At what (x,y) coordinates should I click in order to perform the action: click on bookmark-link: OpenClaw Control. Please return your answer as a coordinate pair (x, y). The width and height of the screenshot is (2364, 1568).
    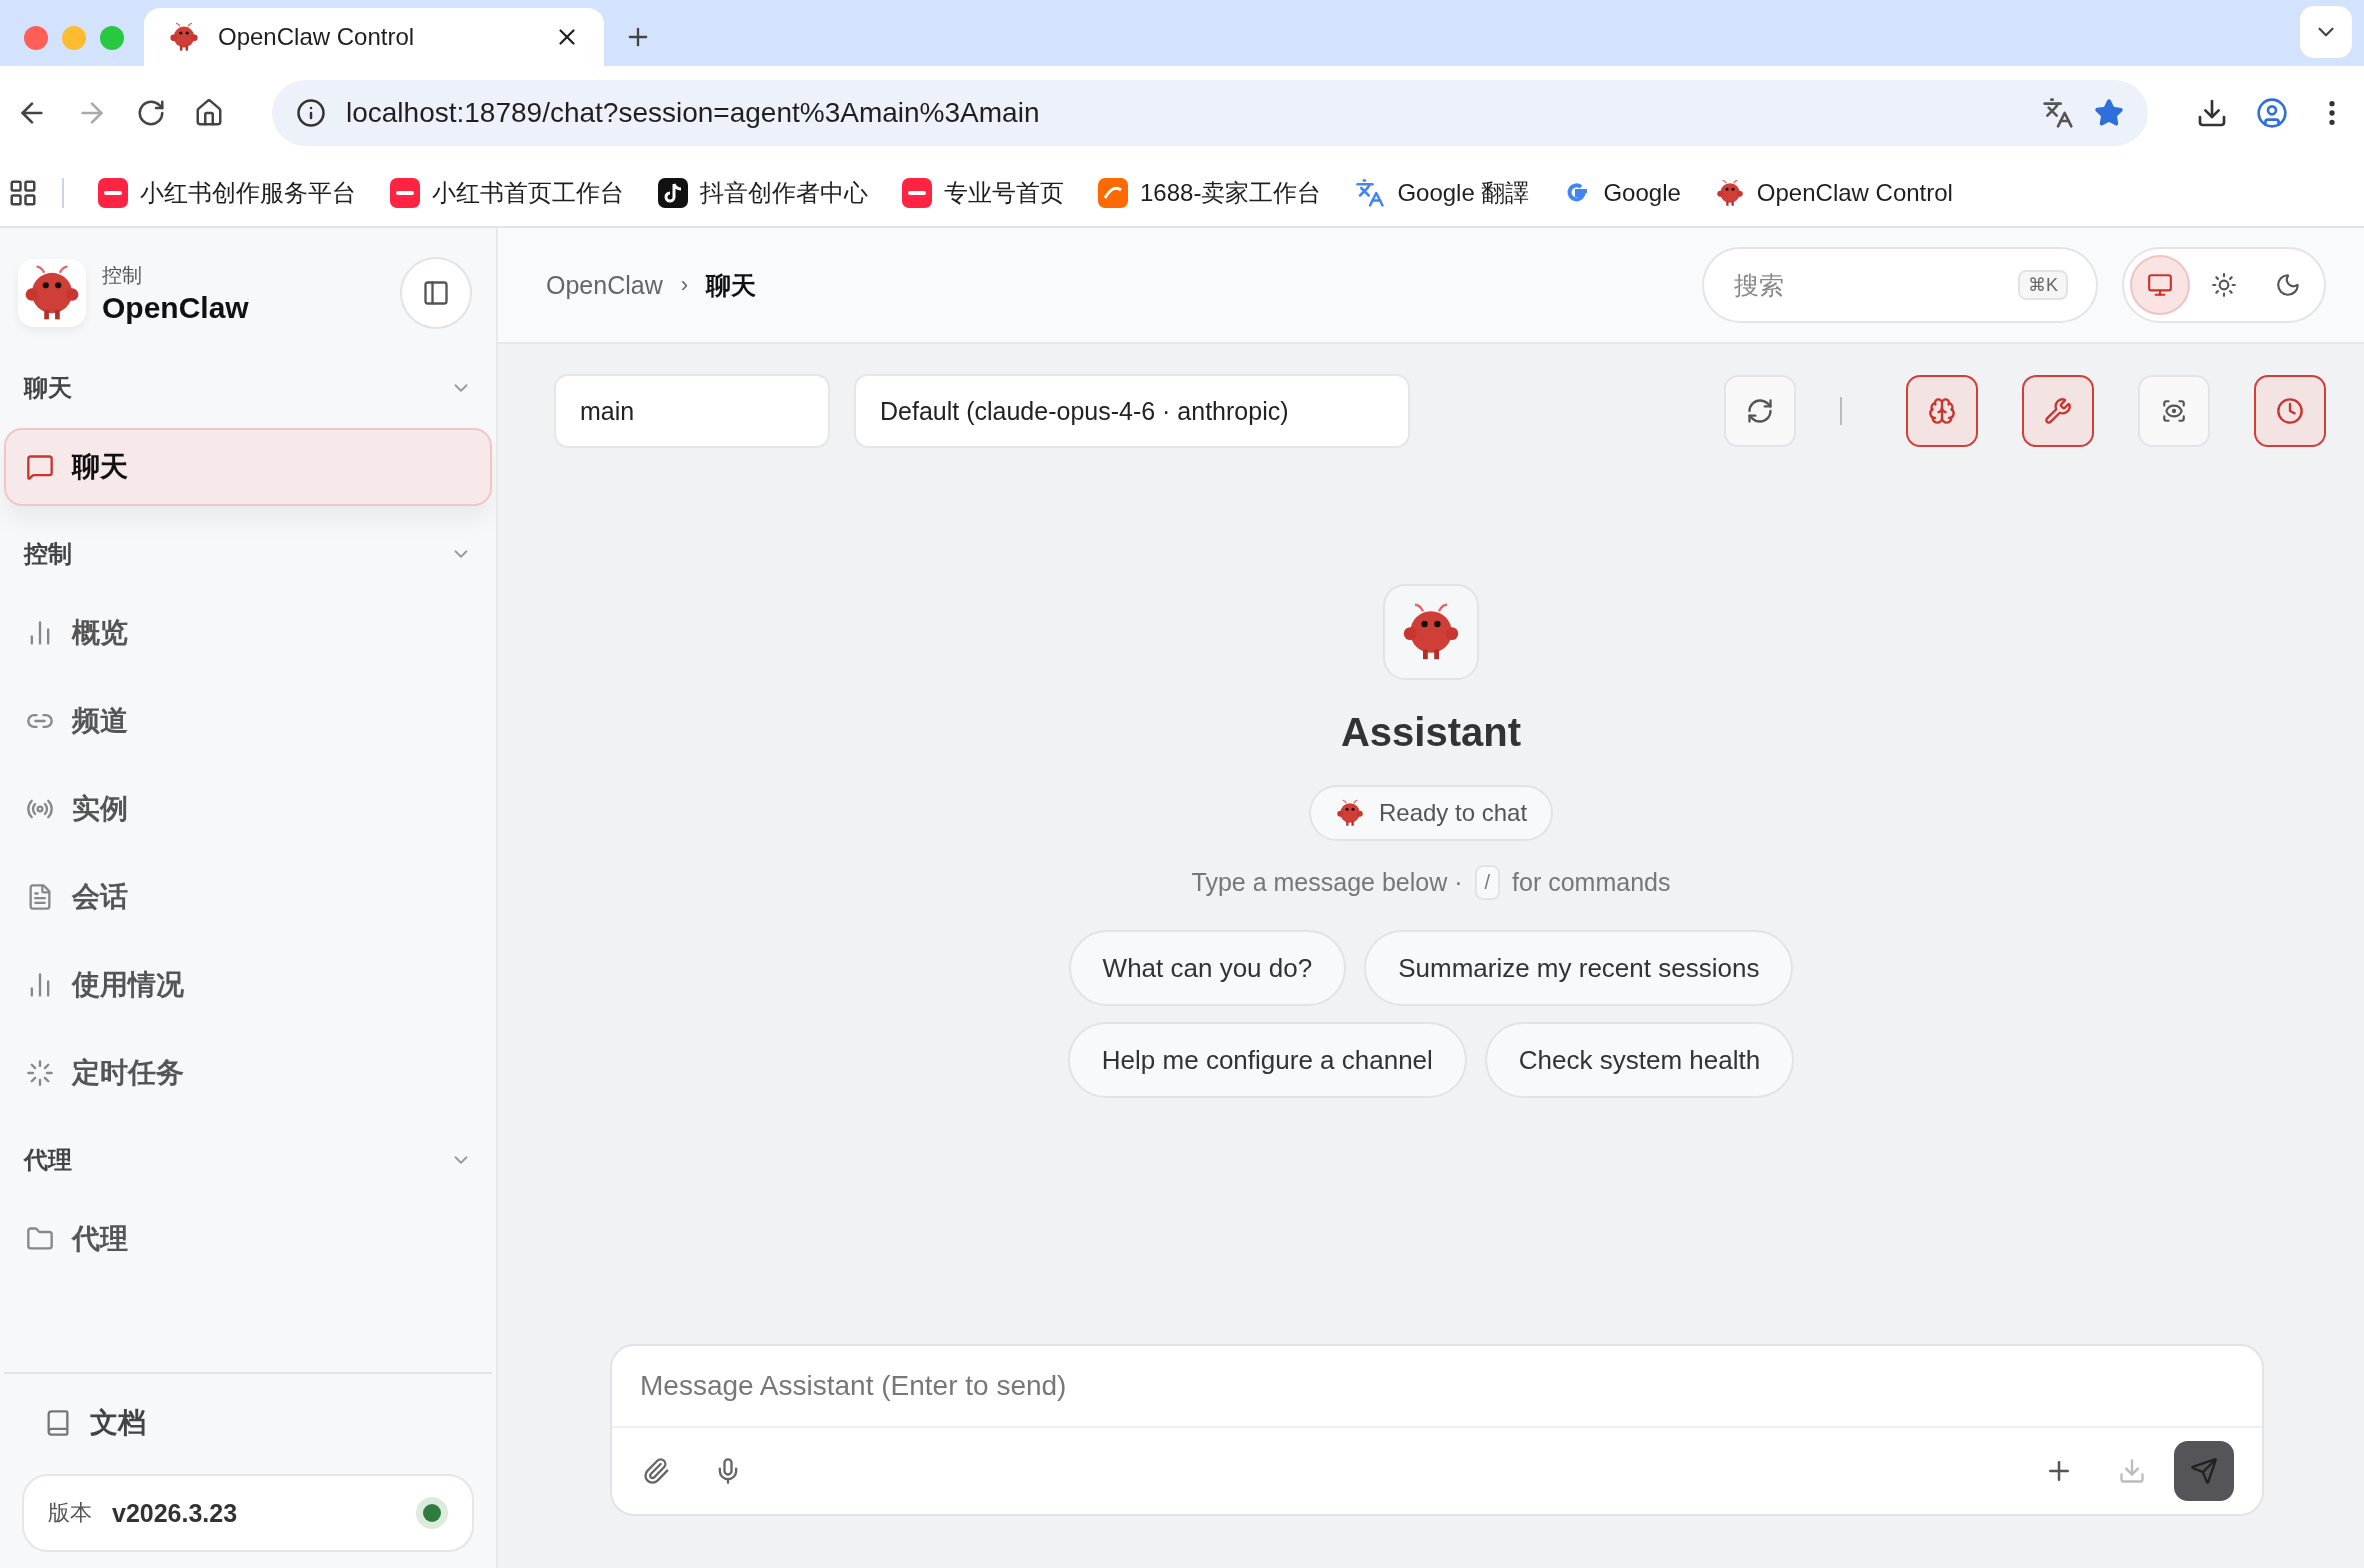
    Looking at the image, I should click on (1833, 193).